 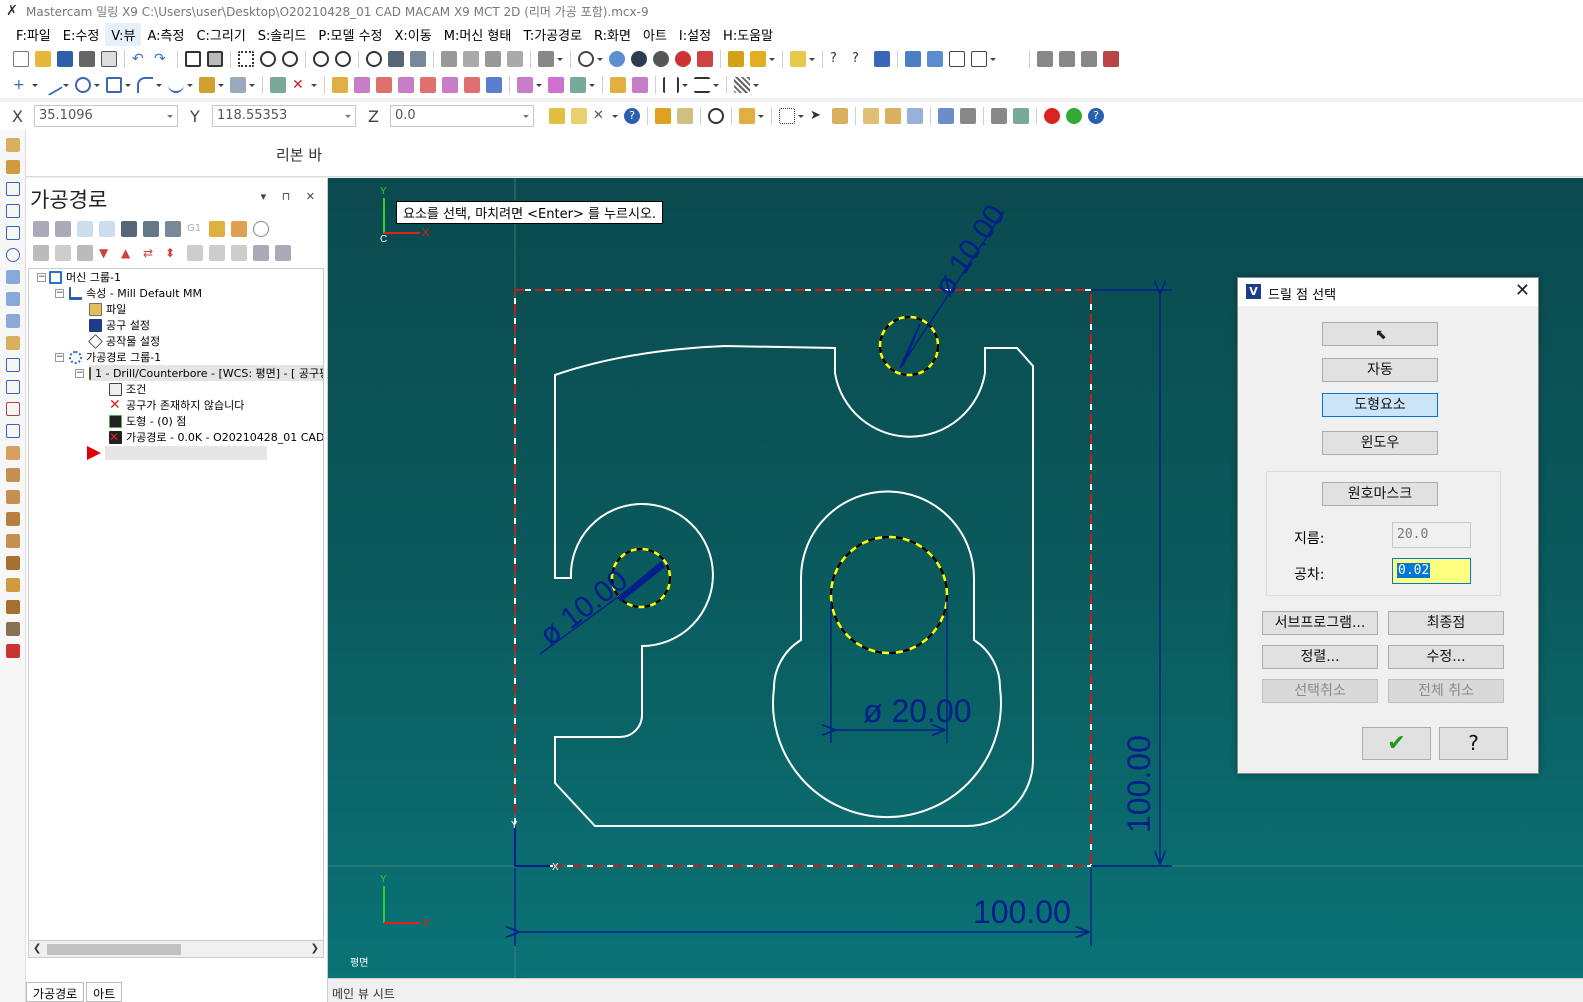 I want to click on toggle-display-icon, so click(x=63, y=253).